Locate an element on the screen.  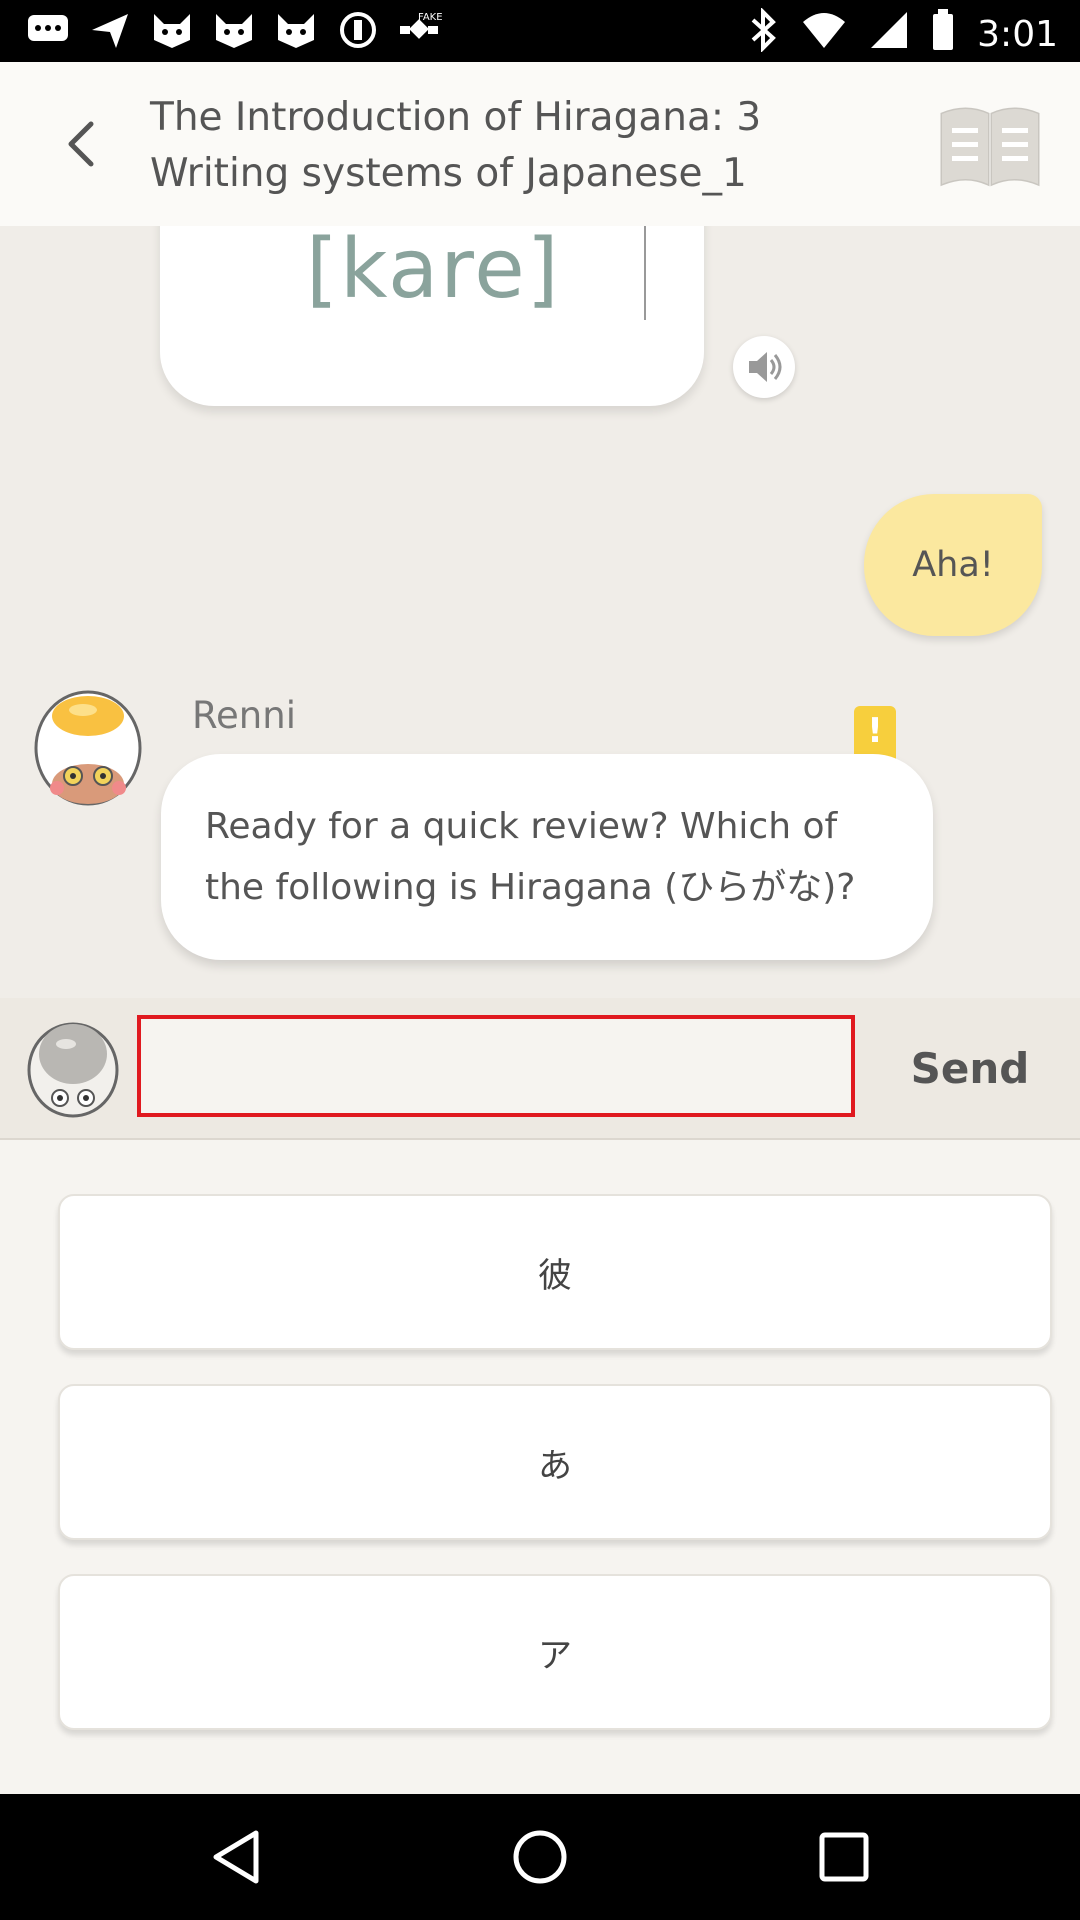
user-reply-bubble: Aha! is located at coordinates (953, 565).